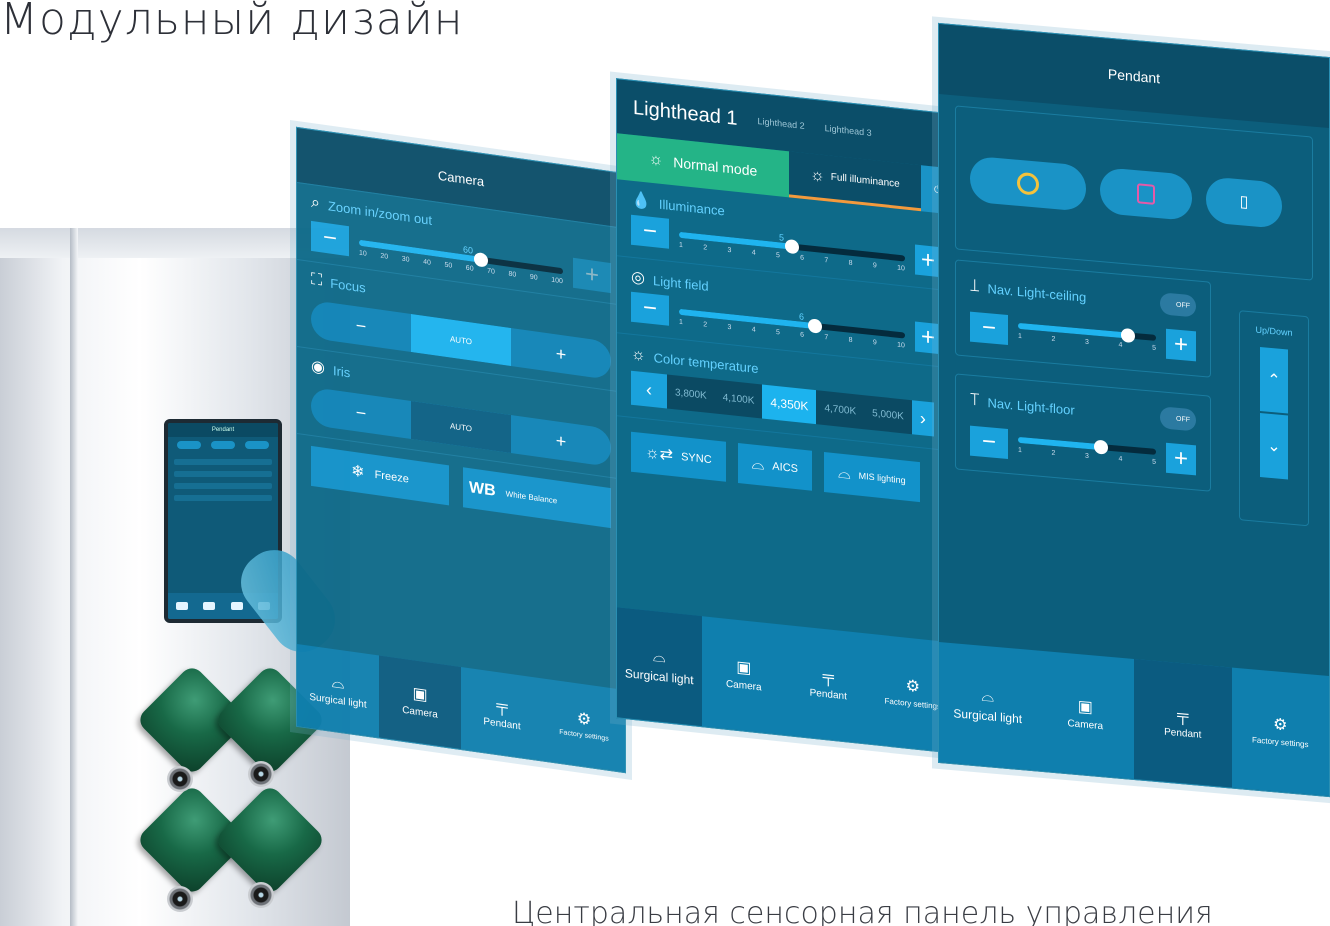  What do you see at coordinates (461, 427) in the screenshot?
I see `iris-auto-button: AUTO` at bounding box center [461, 427].